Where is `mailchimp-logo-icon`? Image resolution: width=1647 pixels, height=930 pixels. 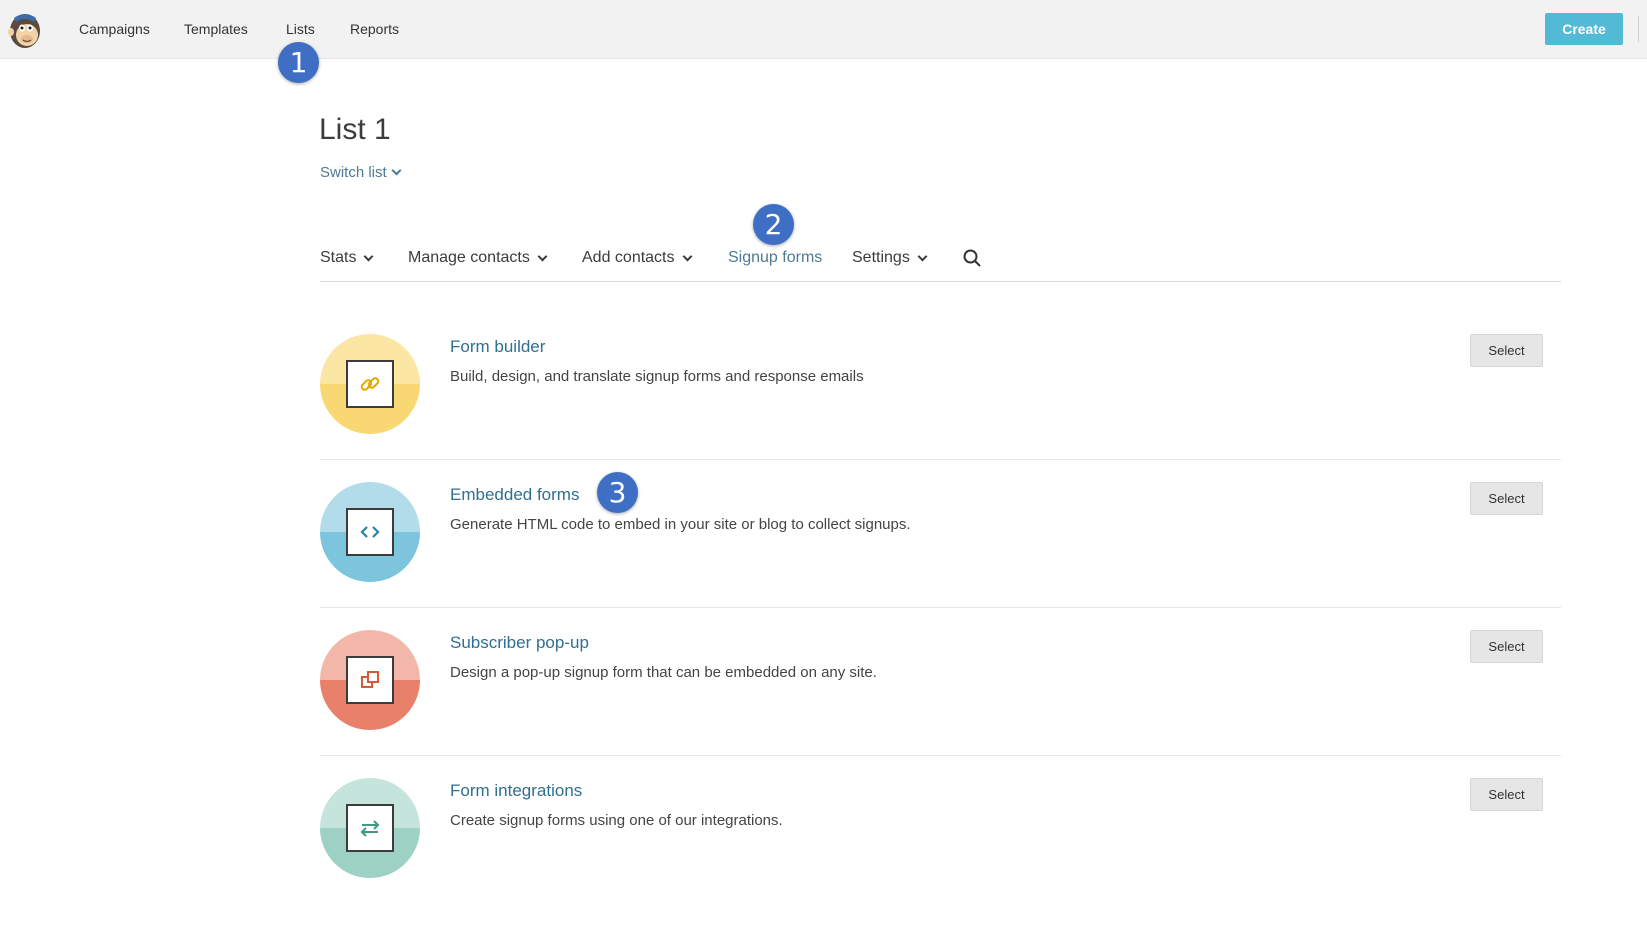
mailchimp-logo-icon is located at coordinates (25, 30).